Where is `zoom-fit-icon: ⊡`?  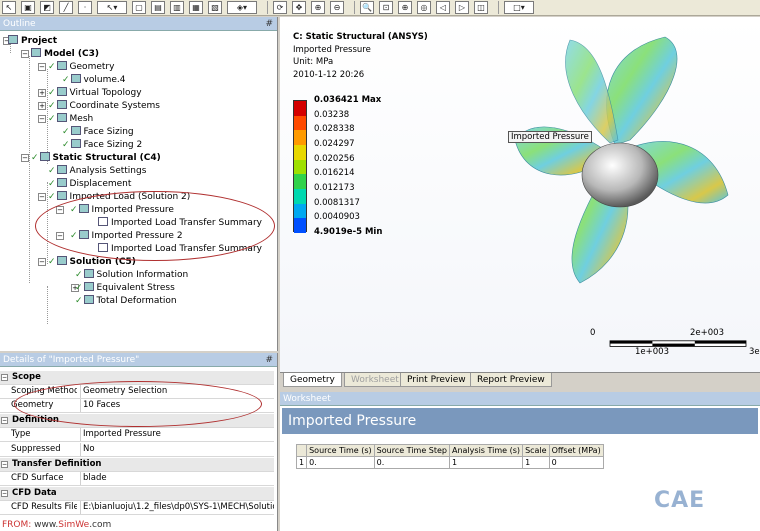
zoom-fit-icon: ⊡ is located at coordinates (386, 7).